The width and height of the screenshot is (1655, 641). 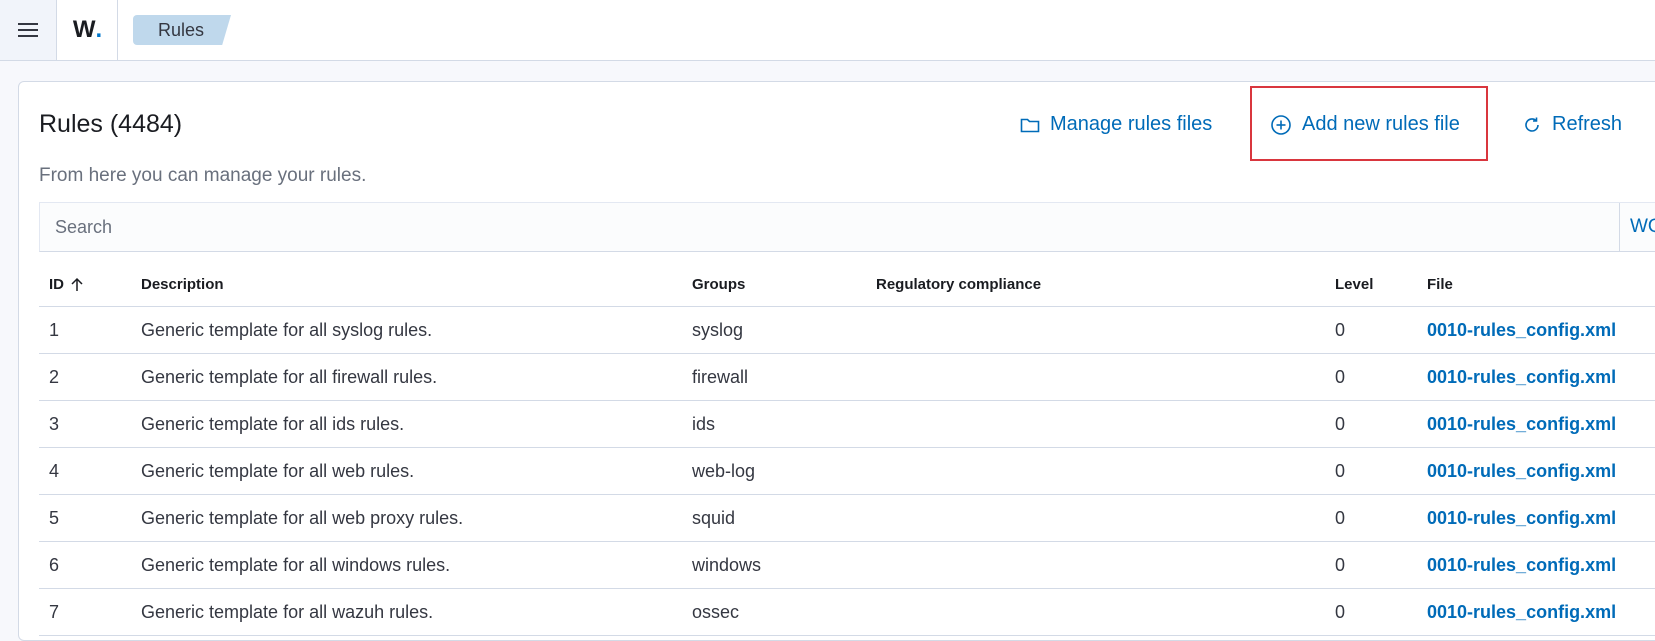 I want to click on refresh-button: Refresh, so click(x=1572, y=124).